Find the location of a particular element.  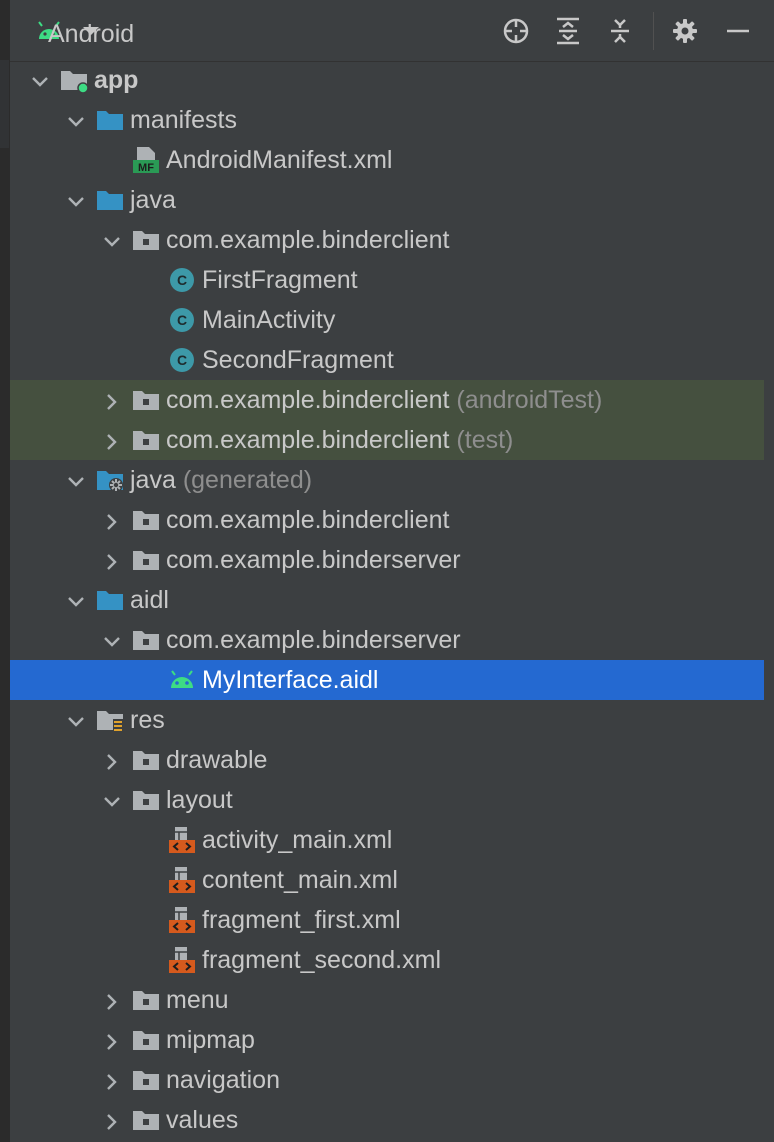

tree-item-name: menu is located at coordinates (197, 1000).